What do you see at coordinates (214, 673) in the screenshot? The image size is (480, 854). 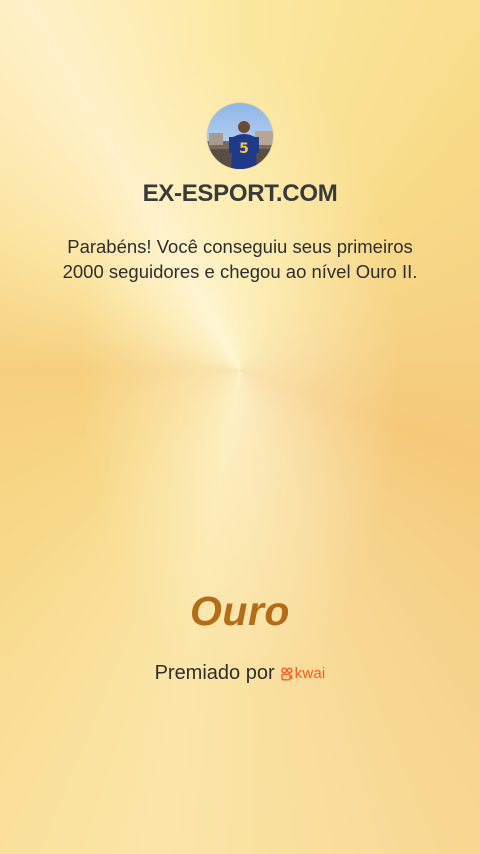 I see `awarded-by-label: Premiado por` at bounding box center [214, 673].